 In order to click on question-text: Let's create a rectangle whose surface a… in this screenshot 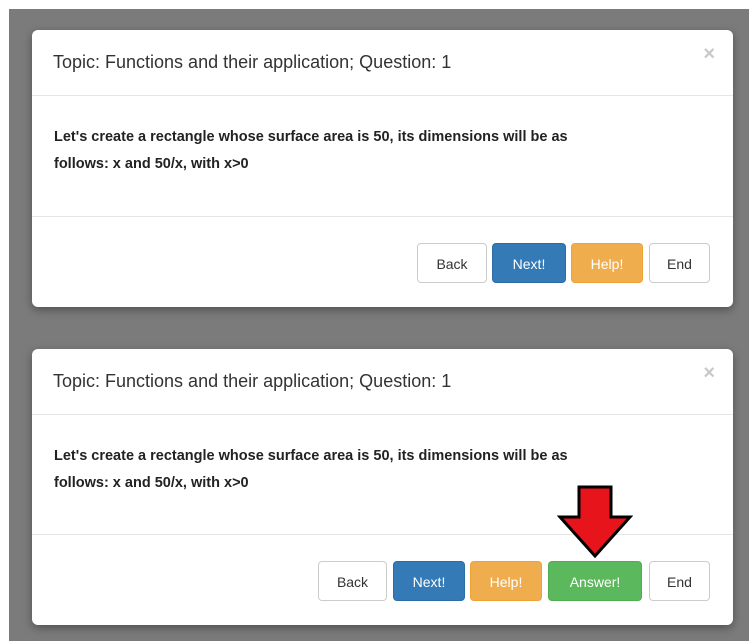, I will do `click(379, 151)`.